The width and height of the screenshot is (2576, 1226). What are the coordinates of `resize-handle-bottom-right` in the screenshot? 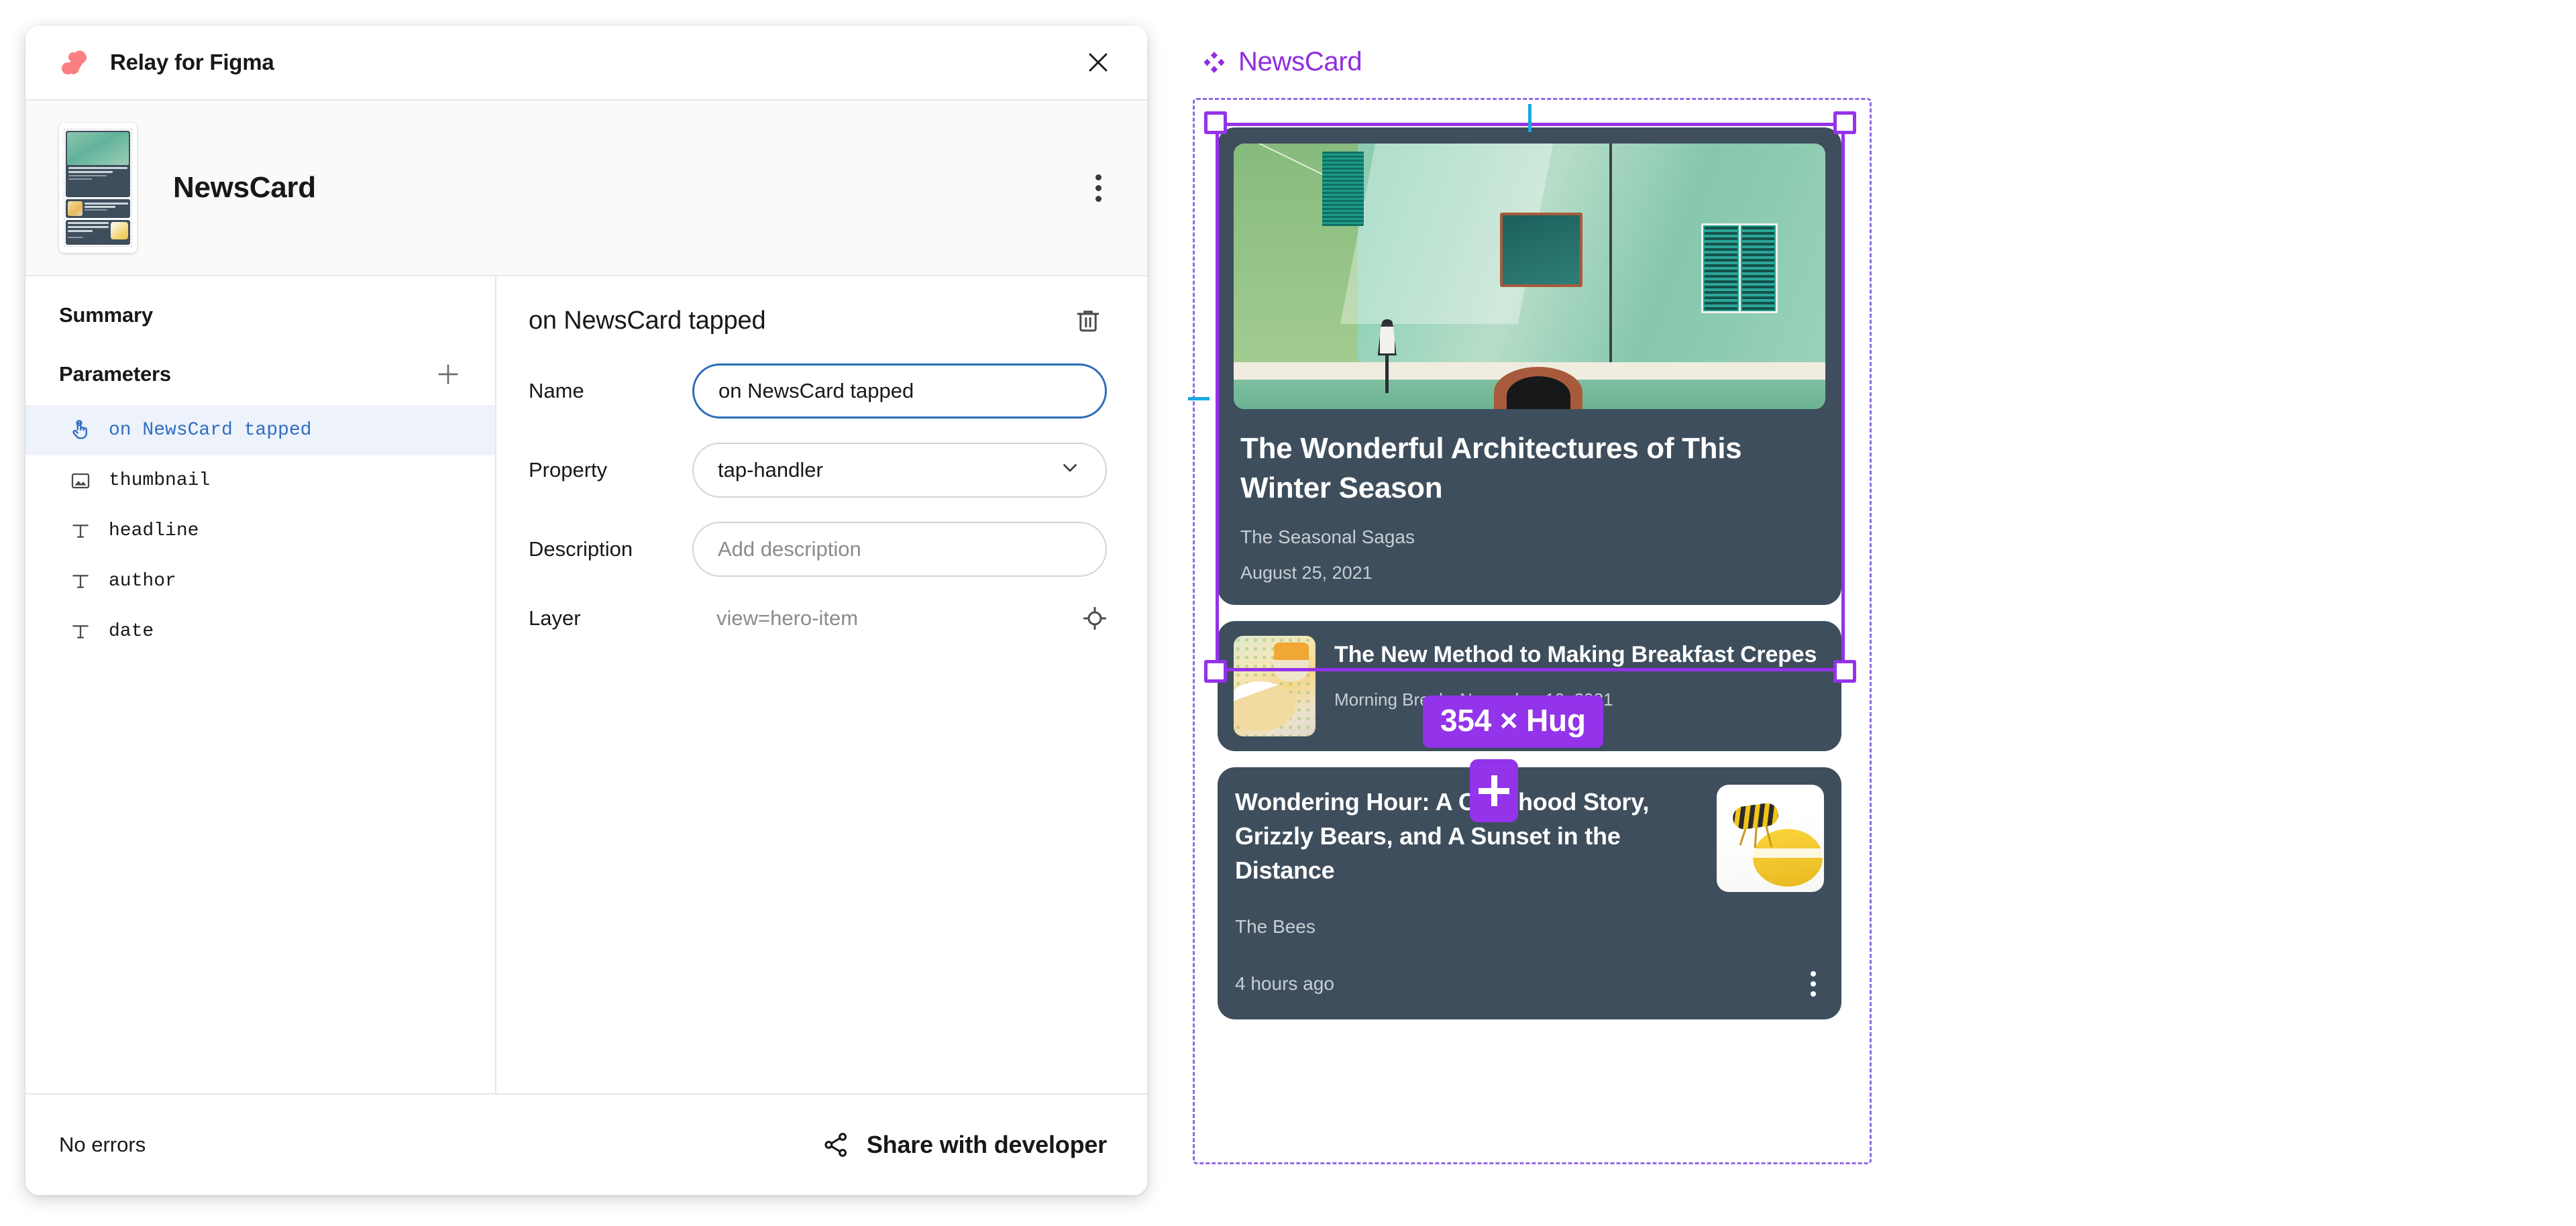 It's located at (1844, 671).